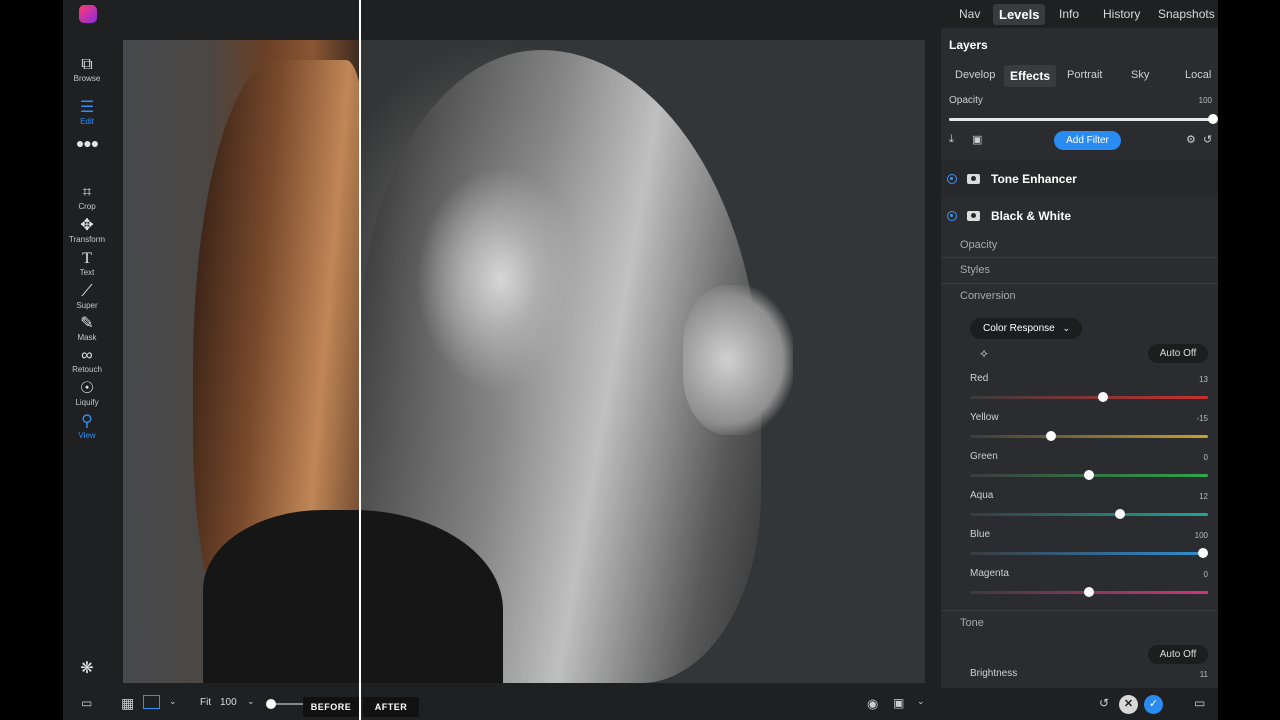  What do you see at coordinates (969, 14) in the screenshot?
I see `tab-nav: Nav` at bounding box center [969, 14].